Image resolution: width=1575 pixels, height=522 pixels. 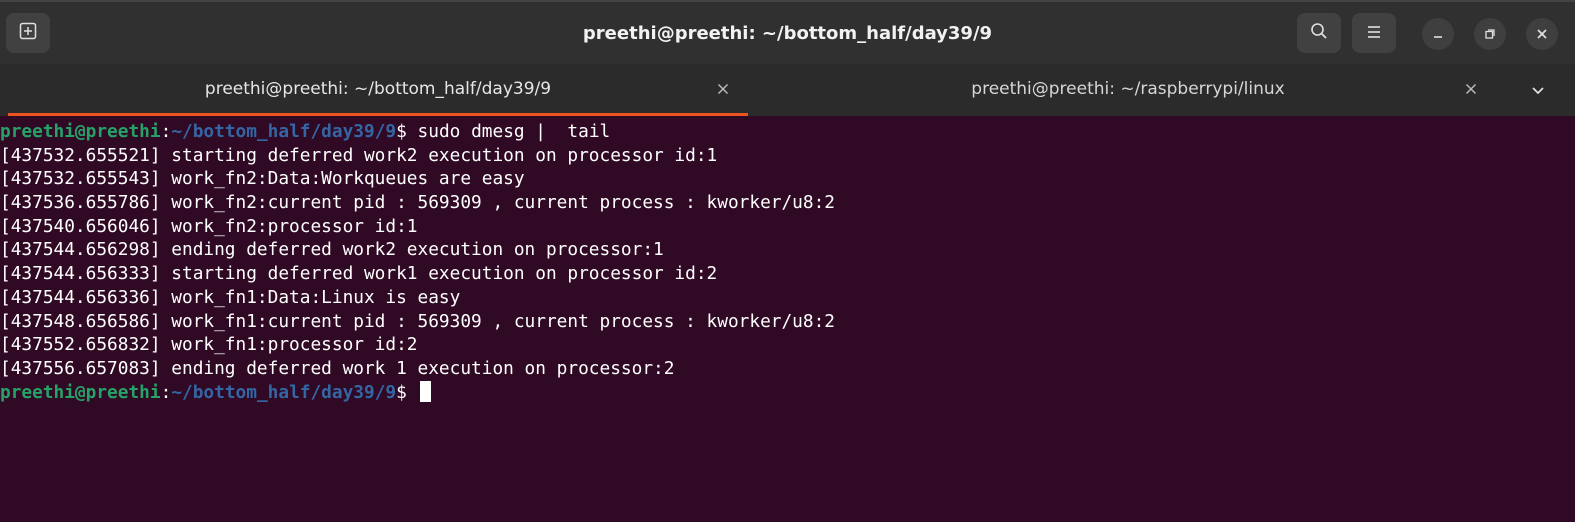 I want to click on current-prompt-line: preethi@preethi:~/bottom_half/day39/9$, so click(x=787, y=392).